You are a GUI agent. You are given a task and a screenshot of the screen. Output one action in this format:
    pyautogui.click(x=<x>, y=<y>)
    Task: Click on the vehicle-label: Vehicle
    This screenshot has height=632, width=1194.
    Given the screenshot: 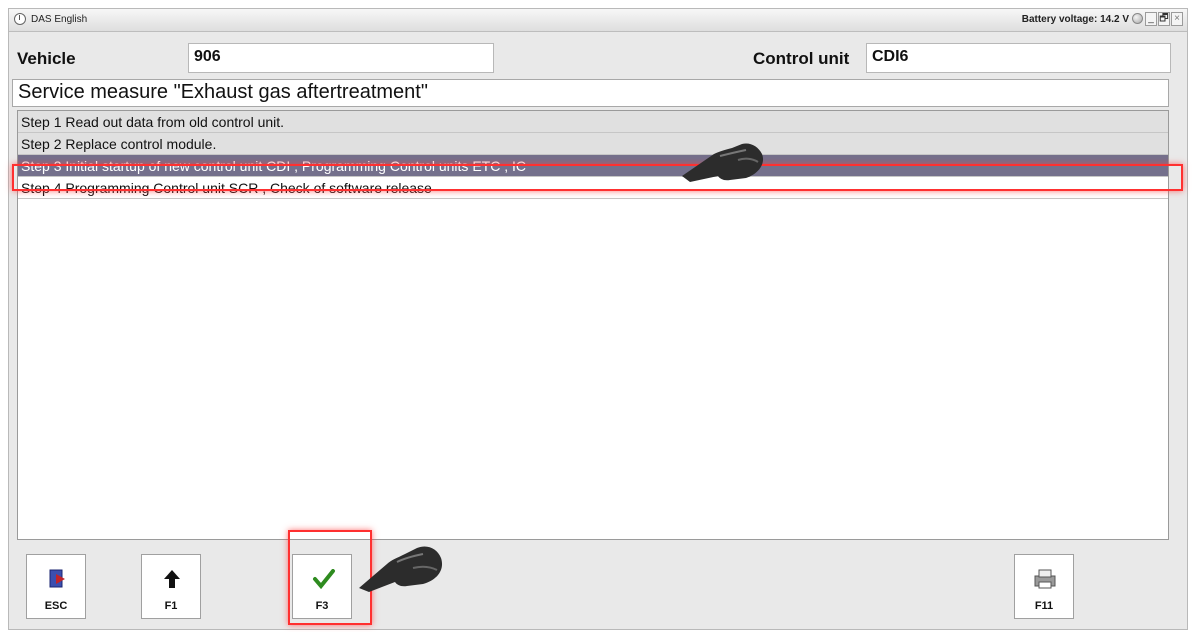 What is the action you would take?
    pyautogui.click(x=46, y=58)
    